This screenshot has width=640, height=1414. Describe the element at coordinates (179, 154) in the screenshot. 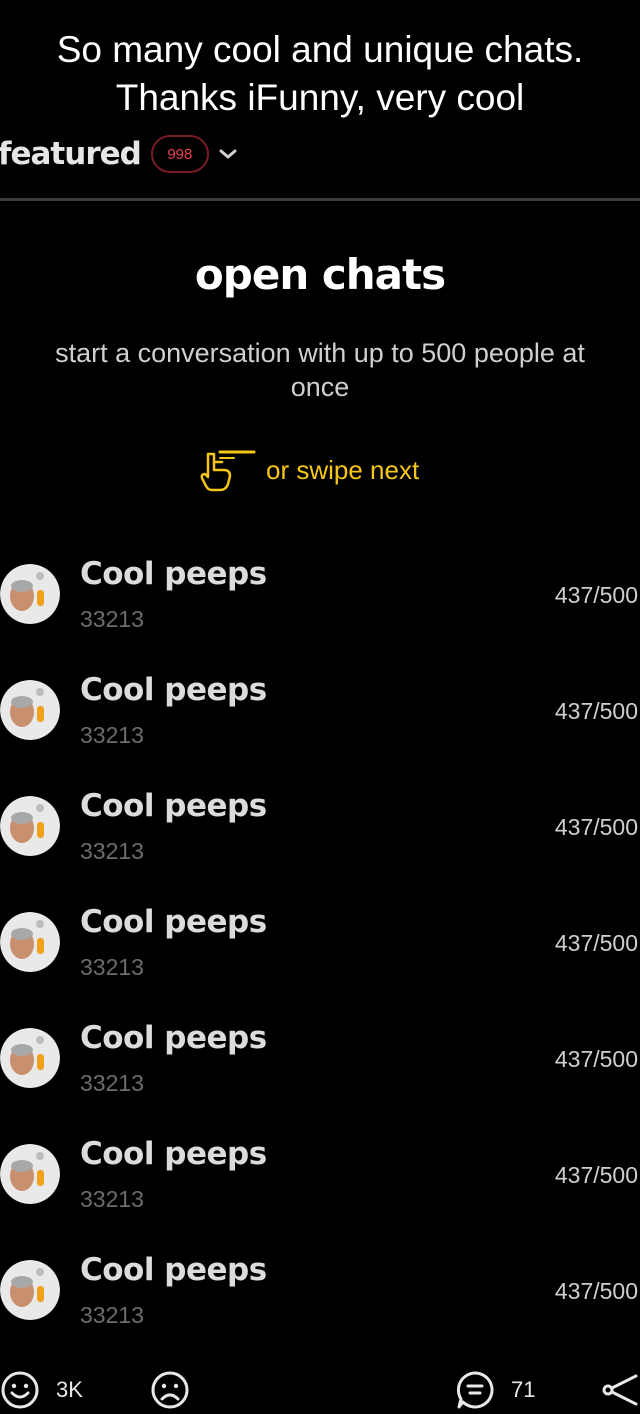

I see `featured-count-badge: 998` at that location.